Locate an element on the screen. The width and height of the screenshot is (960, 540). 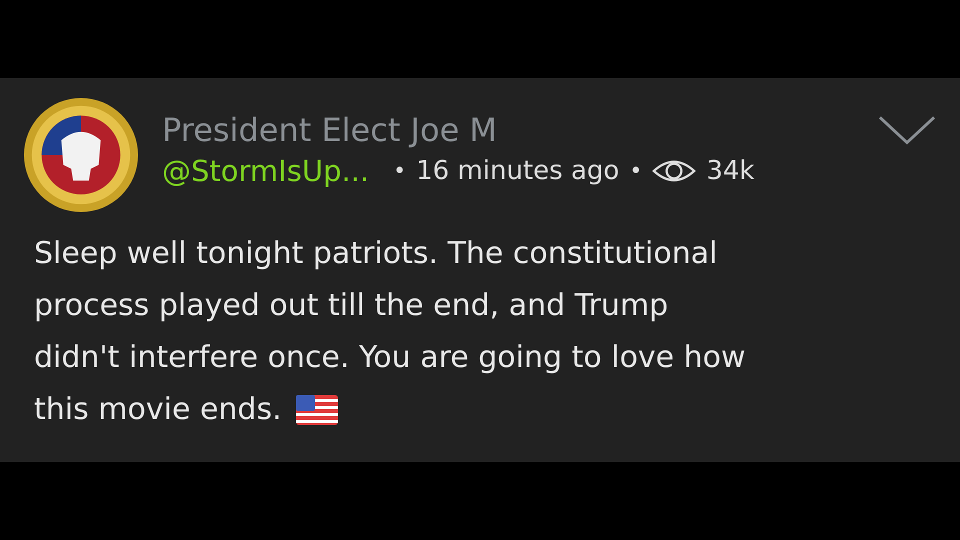
post-text: this movie ends. is located at coordinates (158, 410).